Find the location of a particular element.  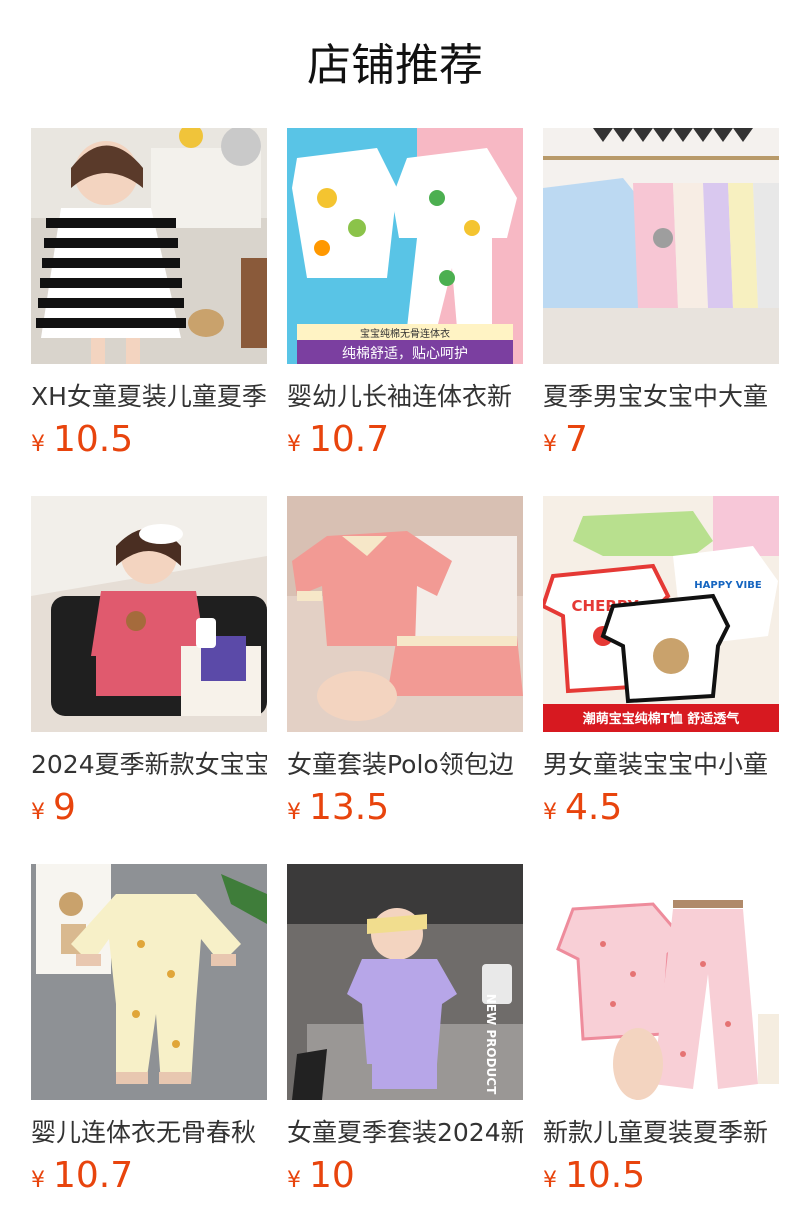

product-name: 婴儿连体衣无骨春秋 is located at coordinates (149, 1133).